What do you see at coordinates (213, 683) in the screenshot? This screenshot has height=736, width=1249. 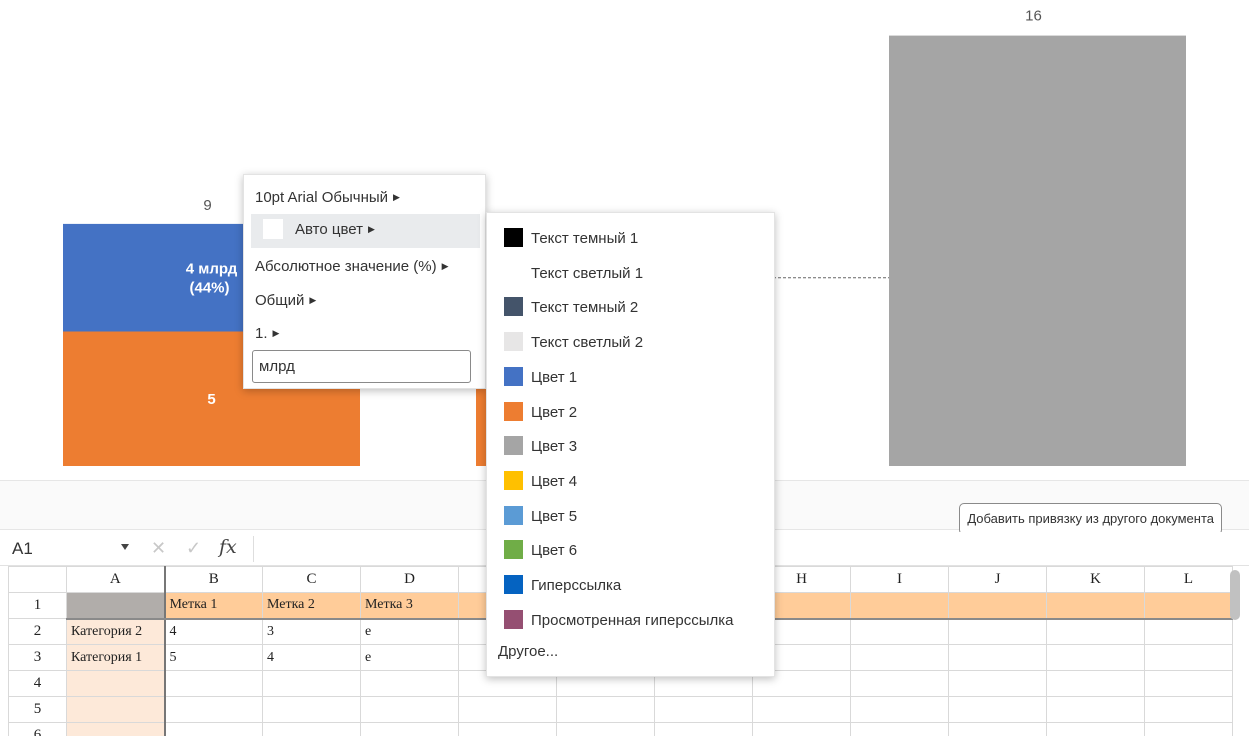 I see `cell-B4` at bounding box center [213, 683].